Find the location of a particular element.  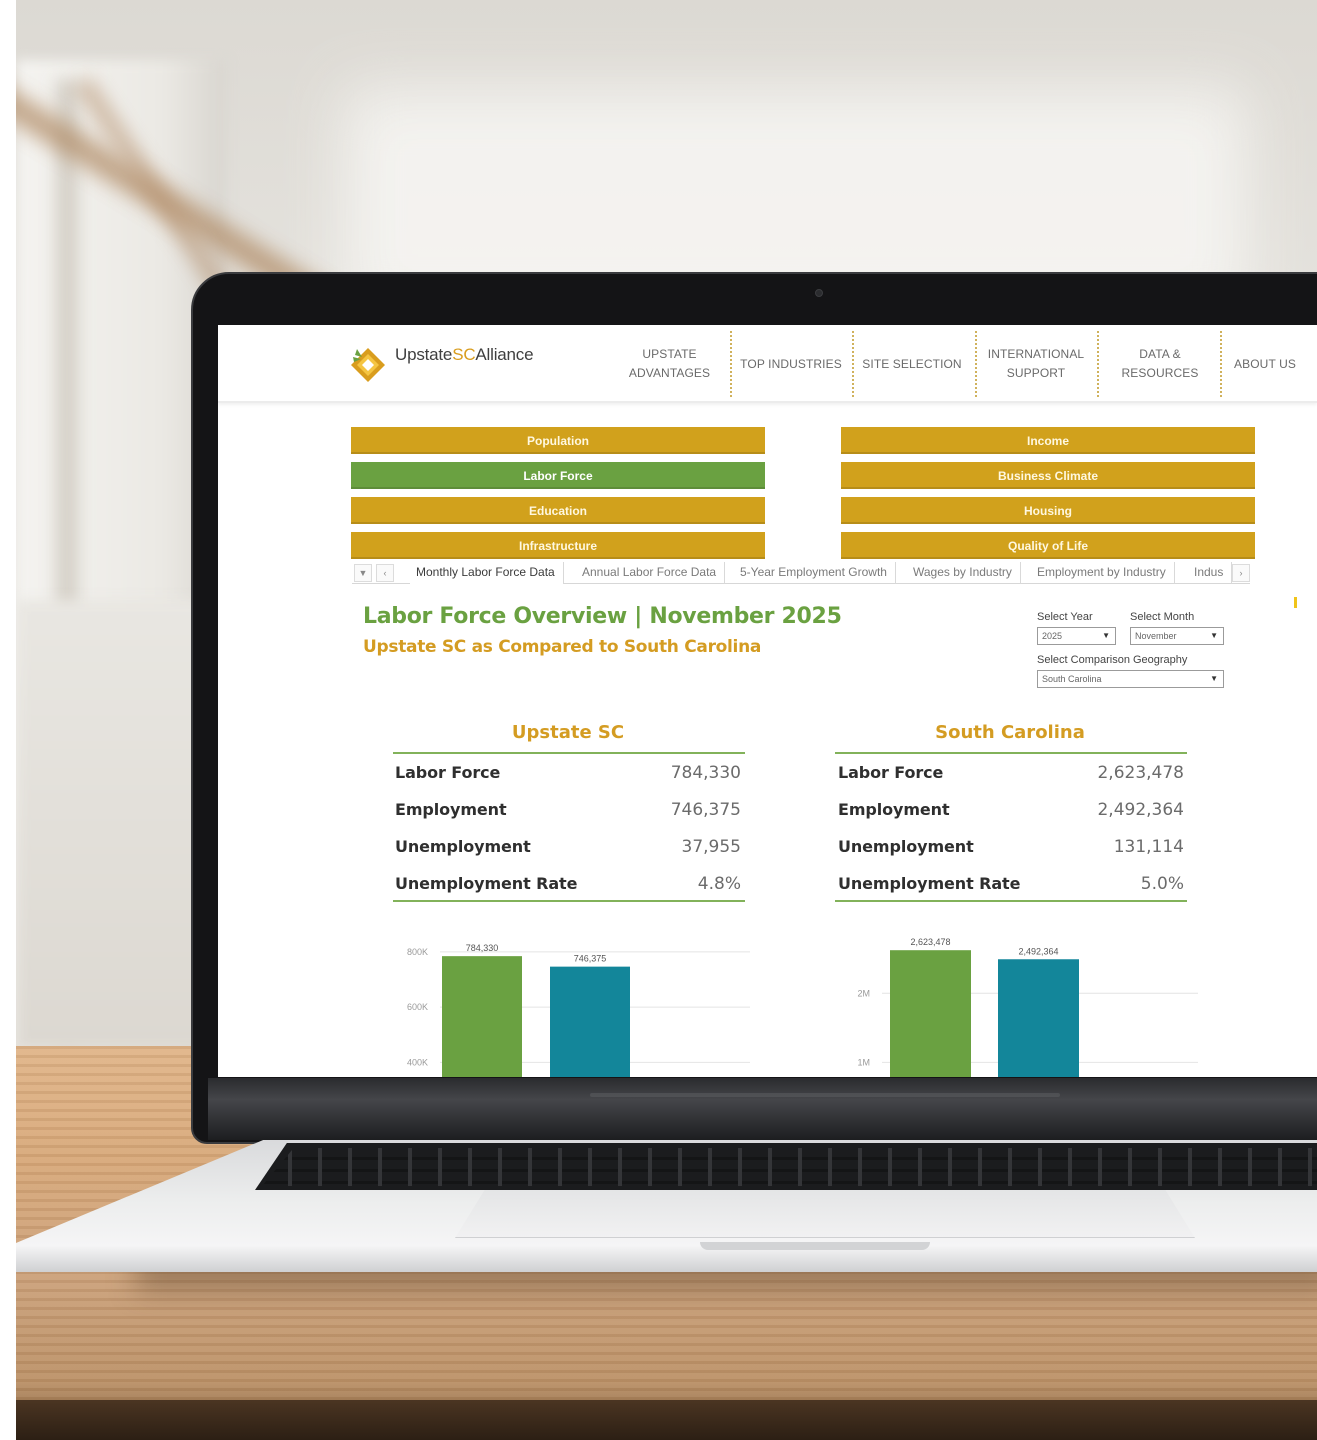

tab-5-year-employment-growth: 5-Year Employment Growth is located at coordinates (815, 573).